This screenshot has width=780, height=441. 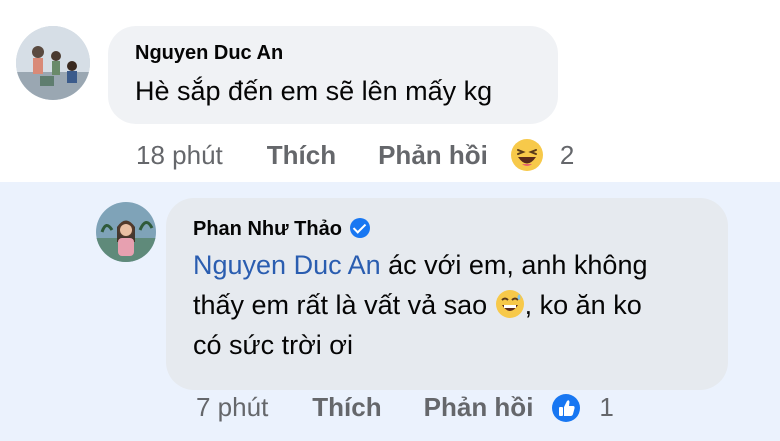 What do you see at coordinates (126, 232) in the screenshot?
I see `avatar-phan-nhu-thao` at bounding box center [126, 232].